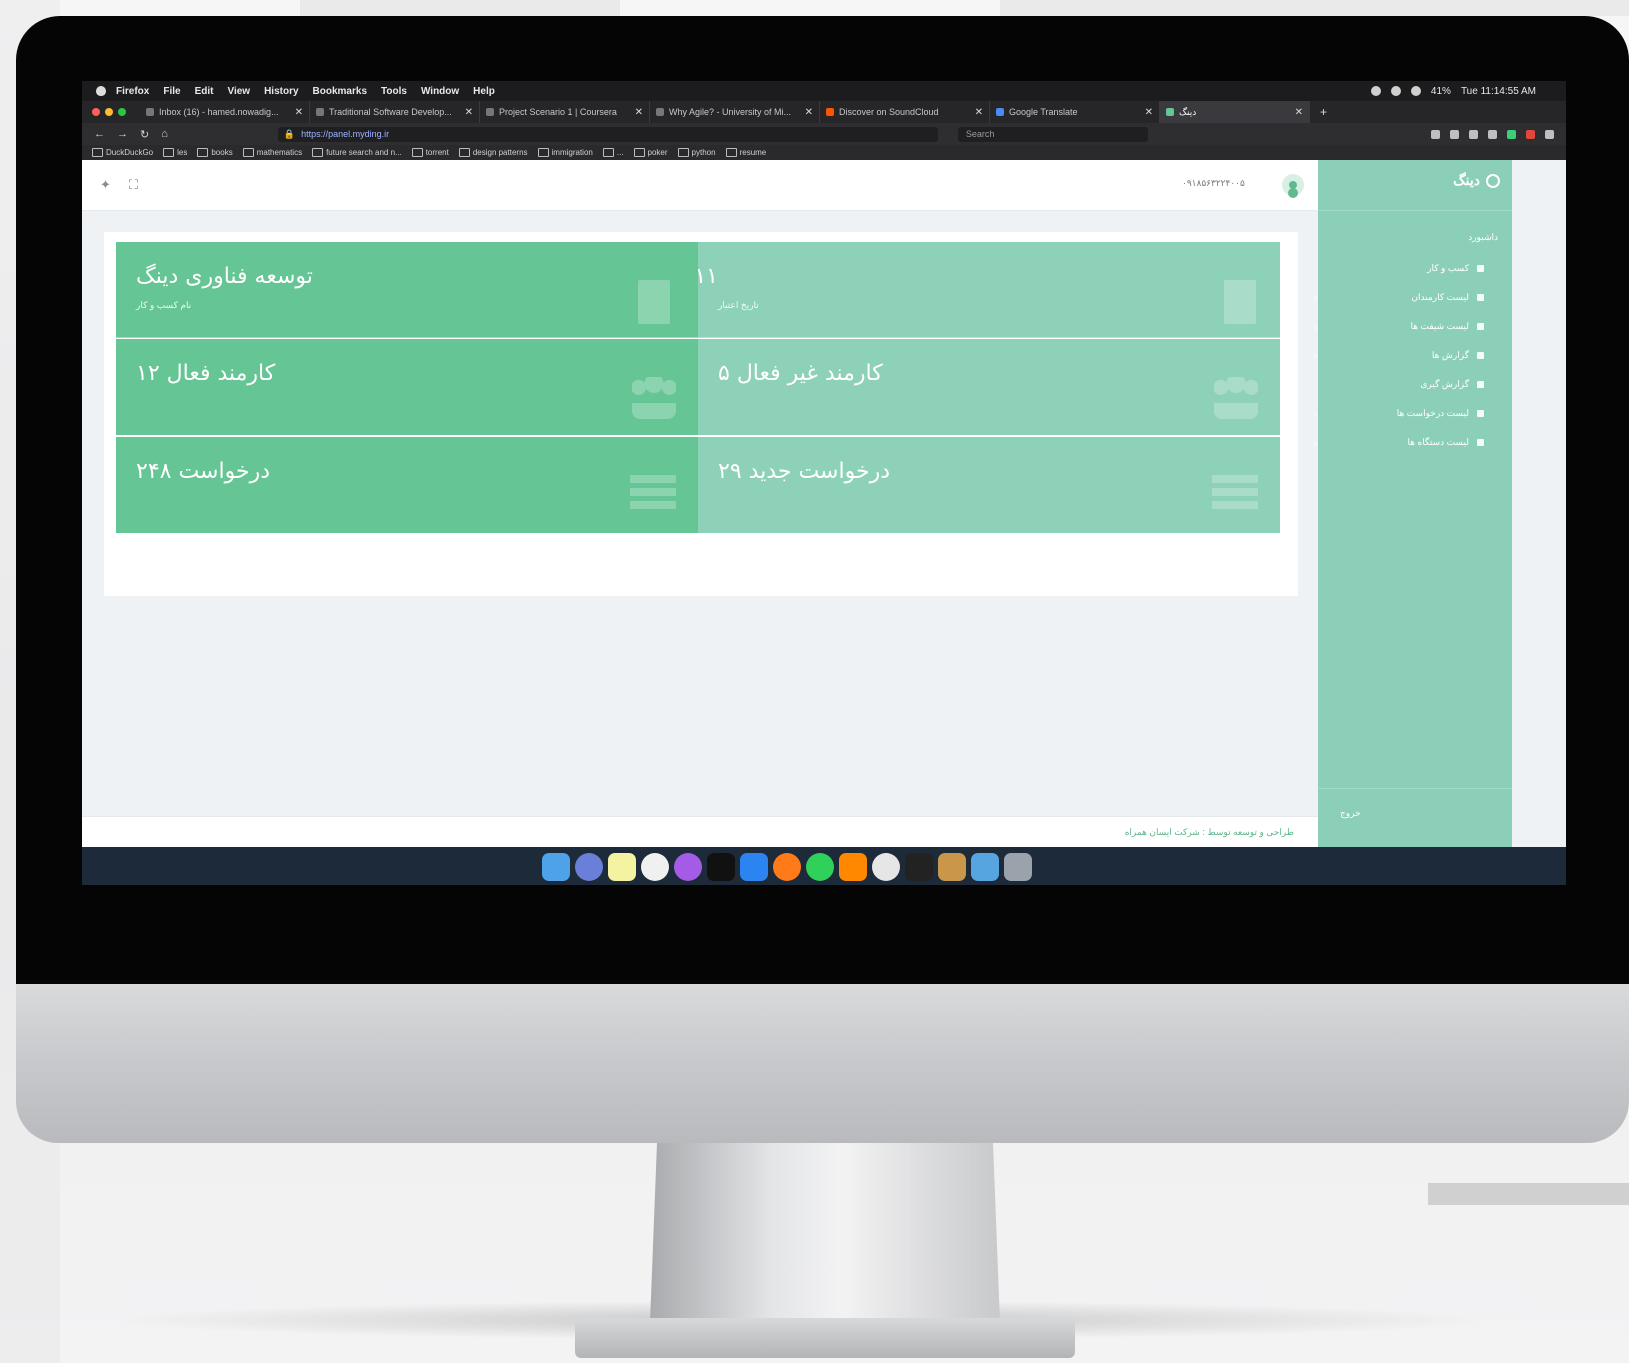 The height and width of the screenshot is (1363, 1629). I want to click on user-avatar-icon, so click(1293, 185).